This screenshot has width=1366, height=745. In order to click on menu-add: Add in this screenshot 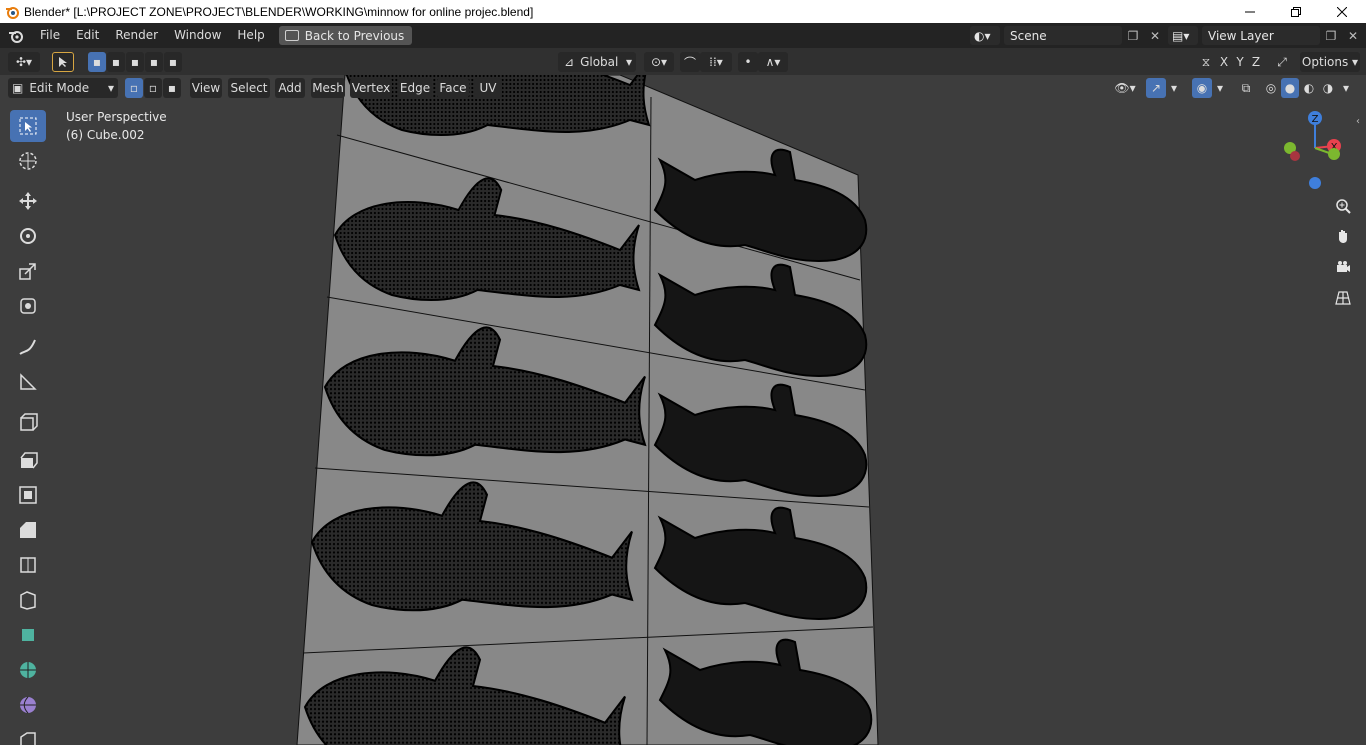, I will do `click(290, 88)`.